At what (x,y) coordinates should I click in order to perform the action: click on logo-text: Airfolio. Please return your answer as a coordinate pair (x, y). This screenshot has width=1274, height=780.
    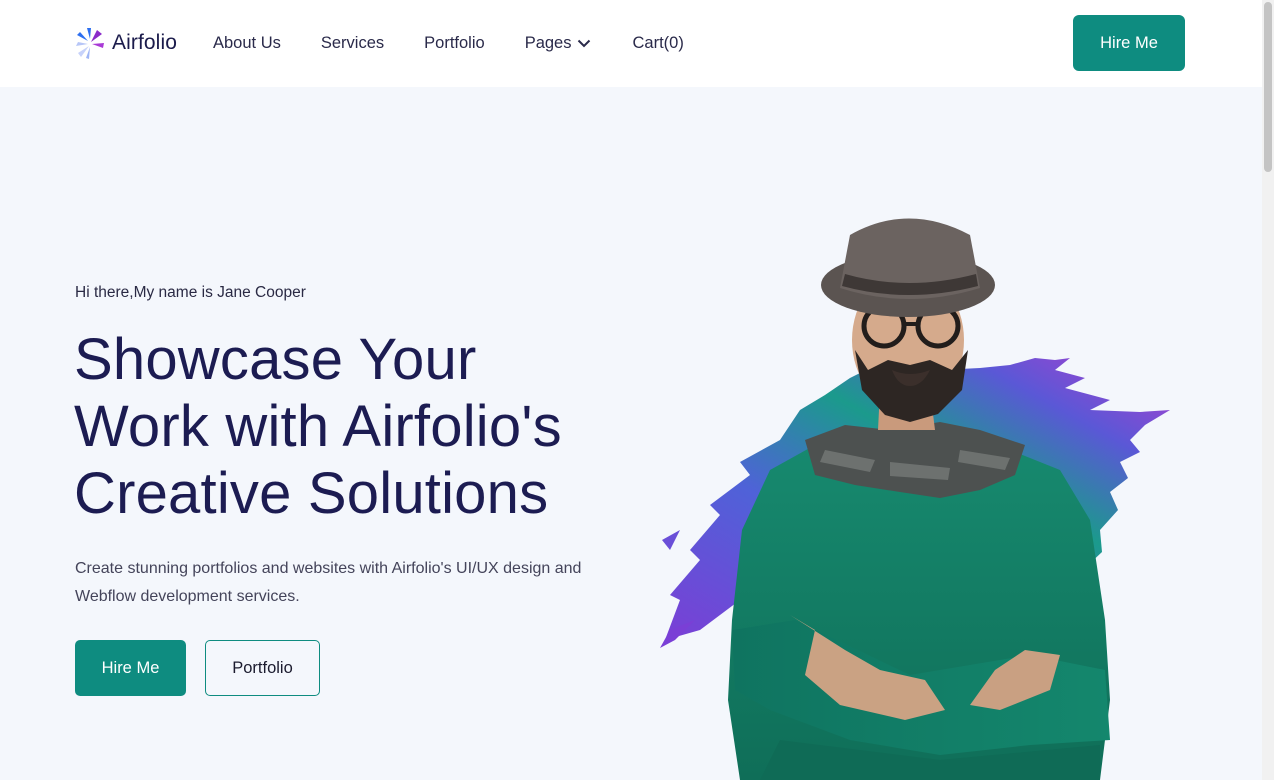
    Looking at the image, I should click on (144, 42).